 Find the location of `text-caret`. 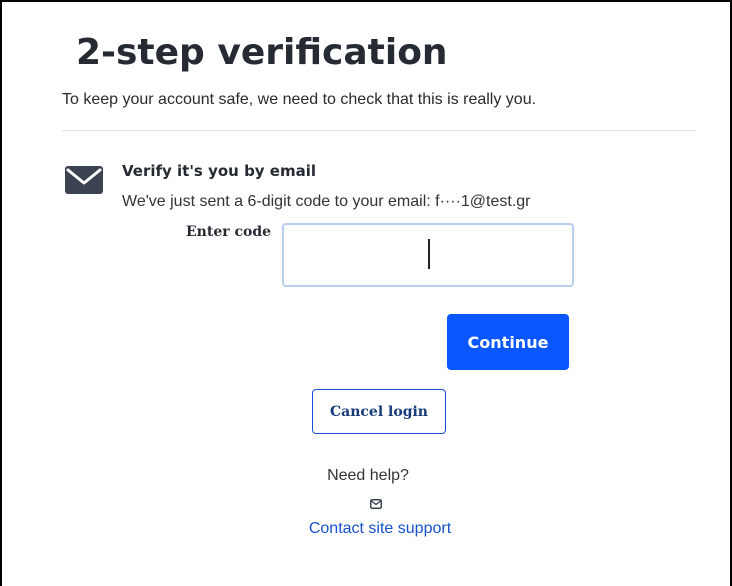

text-caret is located at coordinates (429, 254).